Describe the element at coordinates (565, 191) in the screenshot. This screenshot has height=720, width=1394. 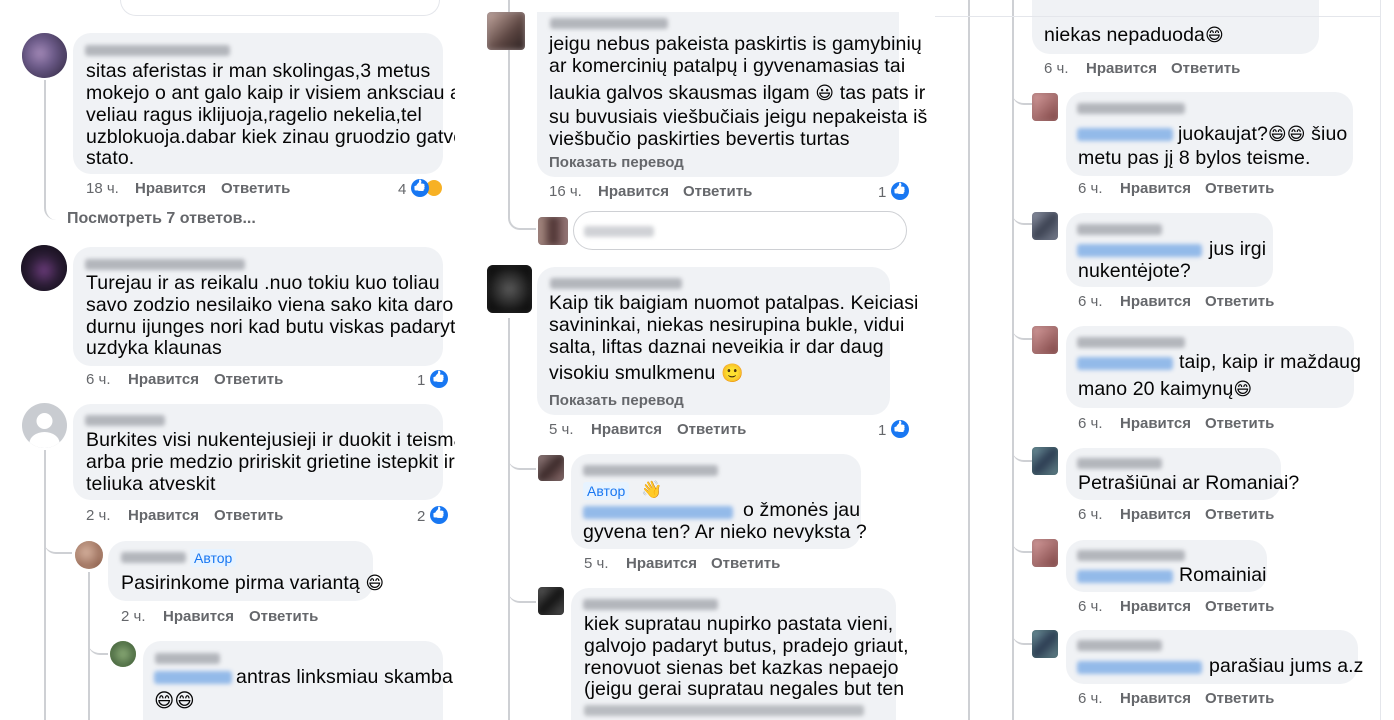
I see `comment-time: 16 ч.` at that location.